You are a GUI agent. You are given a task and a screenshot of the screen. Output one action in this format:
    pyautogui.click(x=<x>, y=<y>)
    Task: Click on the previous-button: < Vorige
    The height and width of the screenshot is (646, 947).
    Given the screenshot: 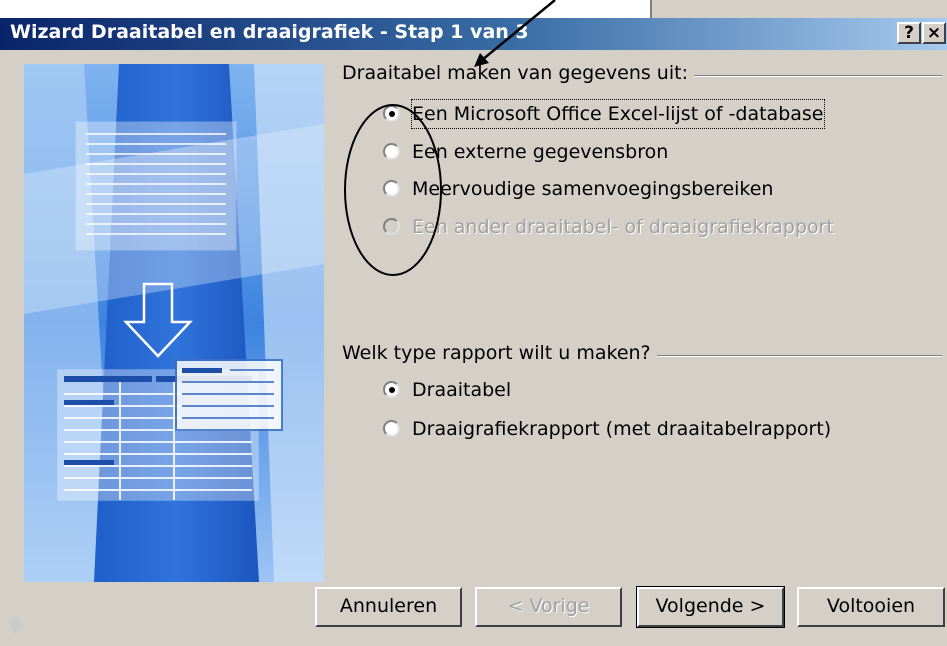 What is the action you would take?
    pyautogui.click(x=548, y=607)
    